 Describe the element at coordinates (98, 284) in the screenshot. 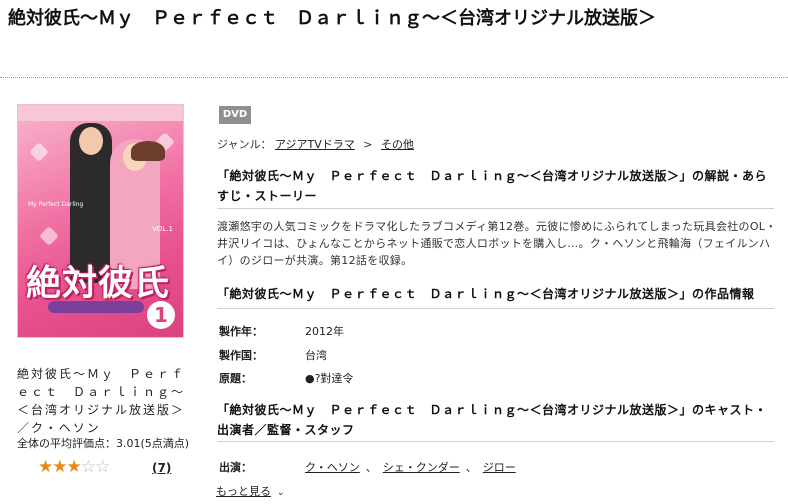

I see `cover-logo: 絶対彼氏` at that location.